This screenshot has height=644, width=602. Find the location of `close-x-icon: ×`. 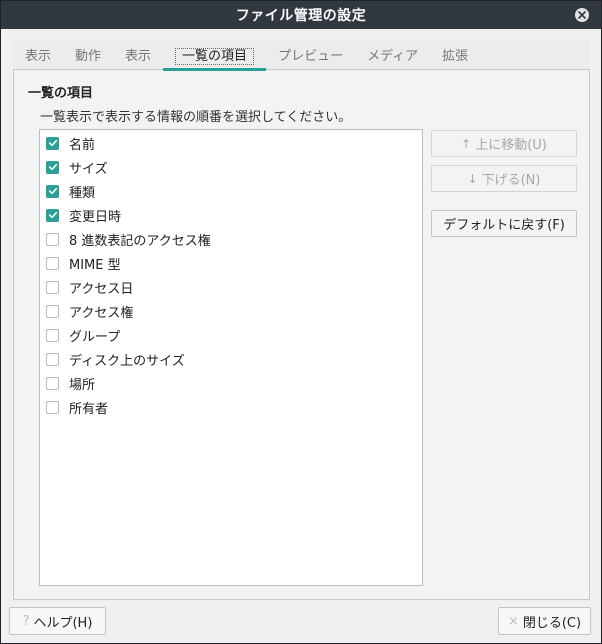

close-x-icon: × is located at coordinates (513, 621).